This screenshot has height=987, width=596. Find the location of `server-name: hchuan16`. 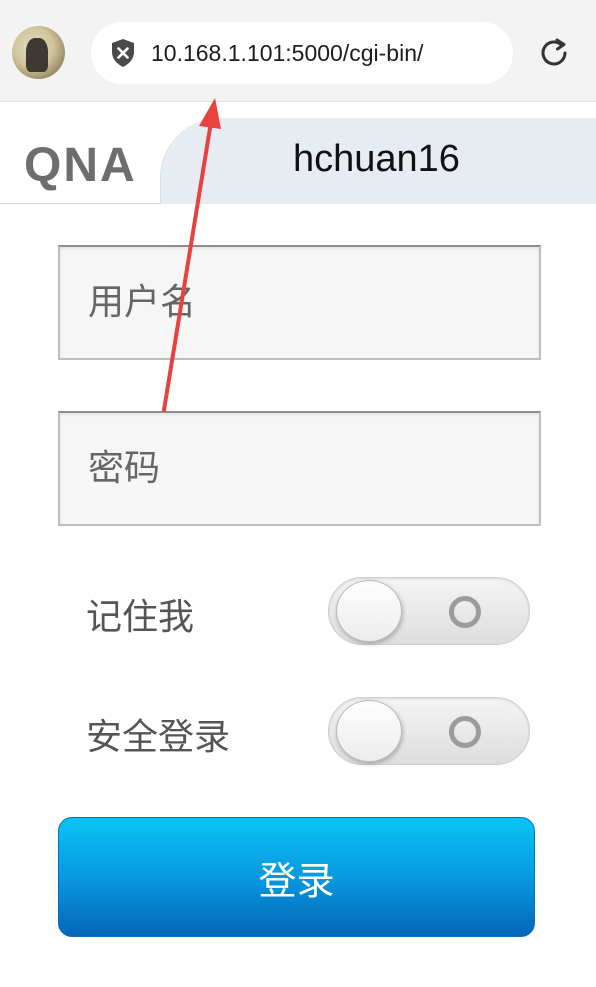

server-name: hchuan16 is located at coordinates (376, 159).